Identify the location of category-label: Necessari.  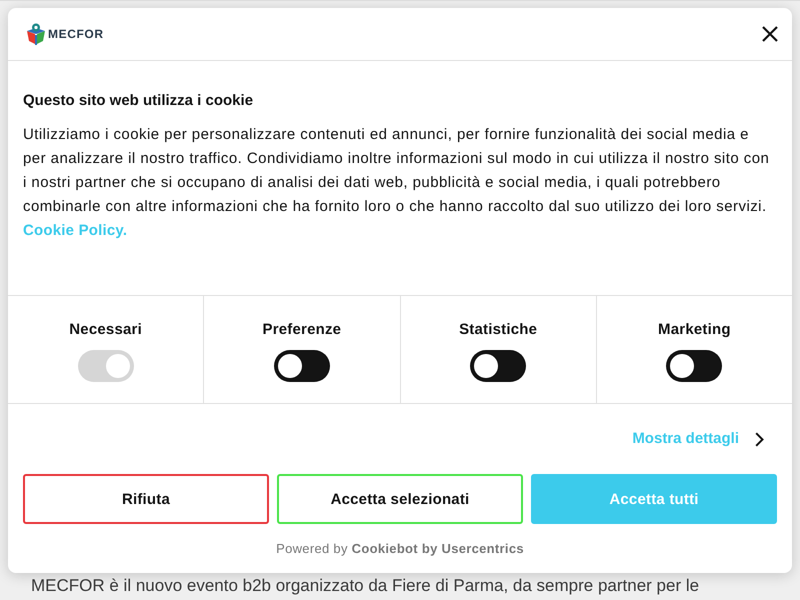
(105, 330).